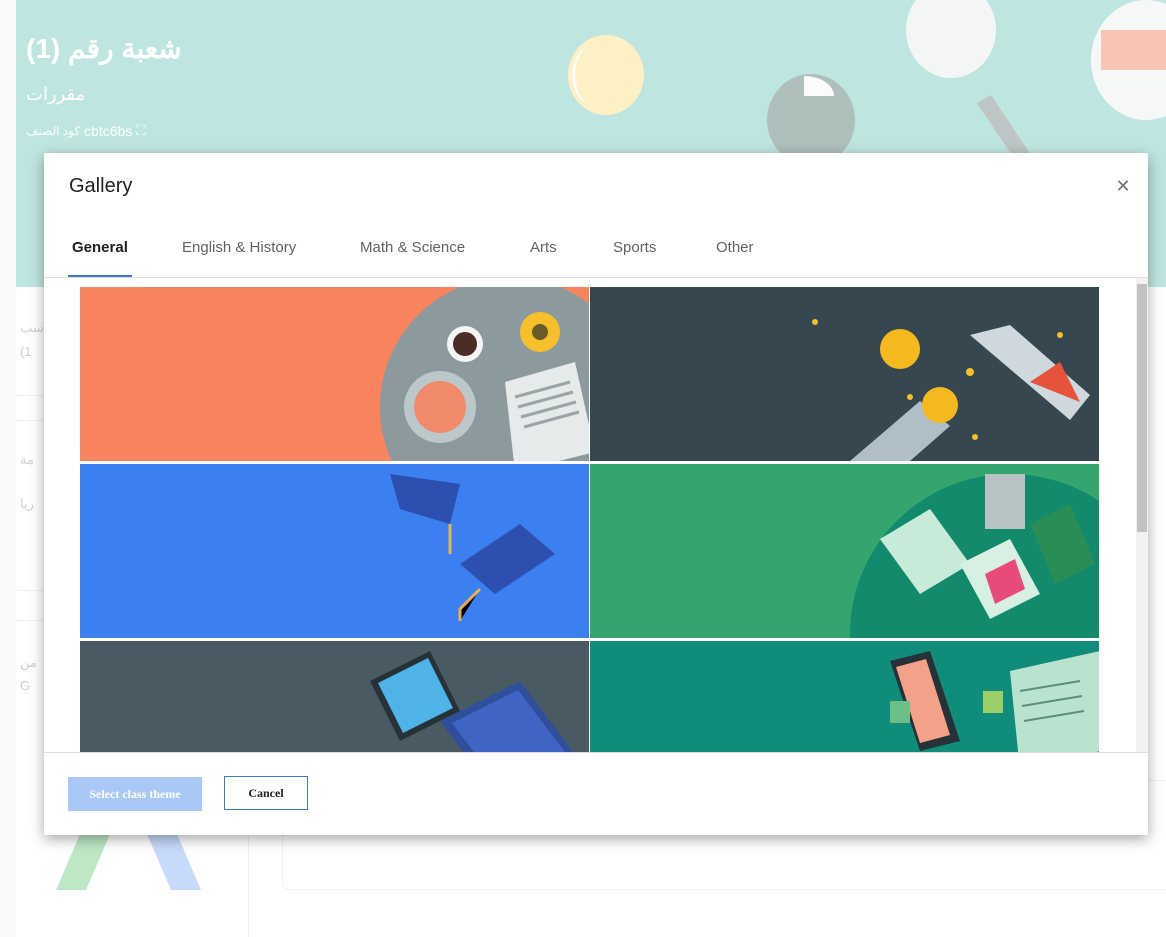 This screenshot has height=937, width=1166. Describe the element at coordinates (1142, 408) in the screenshot. I see `scrollbar-thumb` at that location.